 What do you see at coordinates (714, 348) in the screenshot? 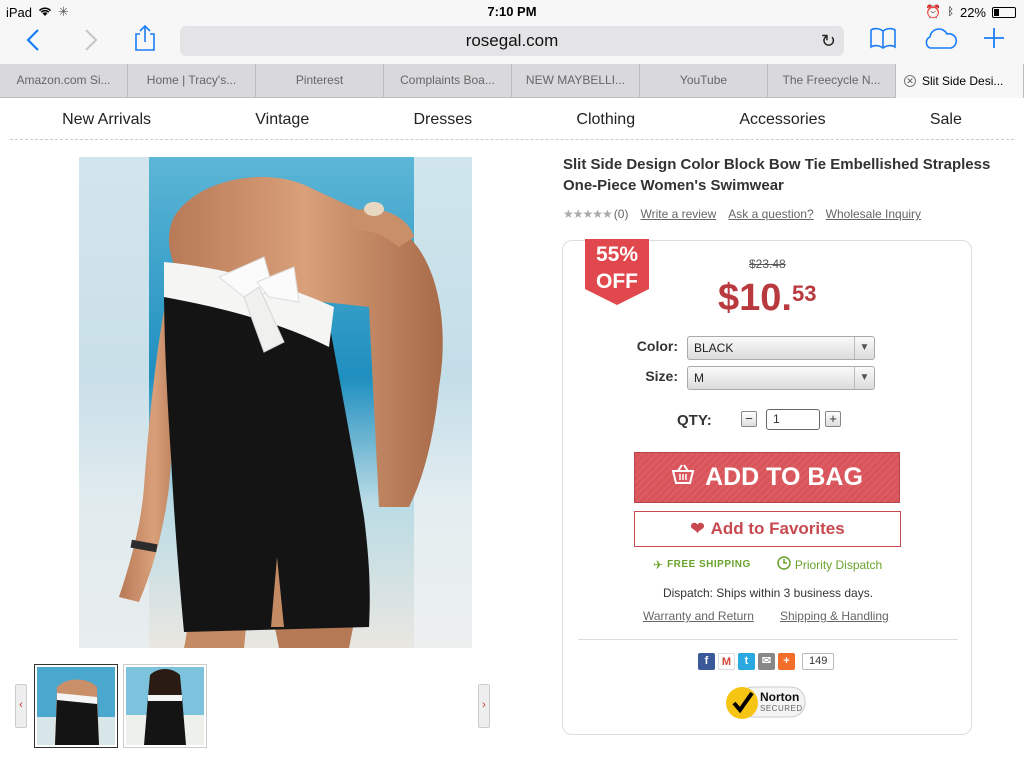
I see `color-selected-value: BLACK` at bounding box center [714, 348].